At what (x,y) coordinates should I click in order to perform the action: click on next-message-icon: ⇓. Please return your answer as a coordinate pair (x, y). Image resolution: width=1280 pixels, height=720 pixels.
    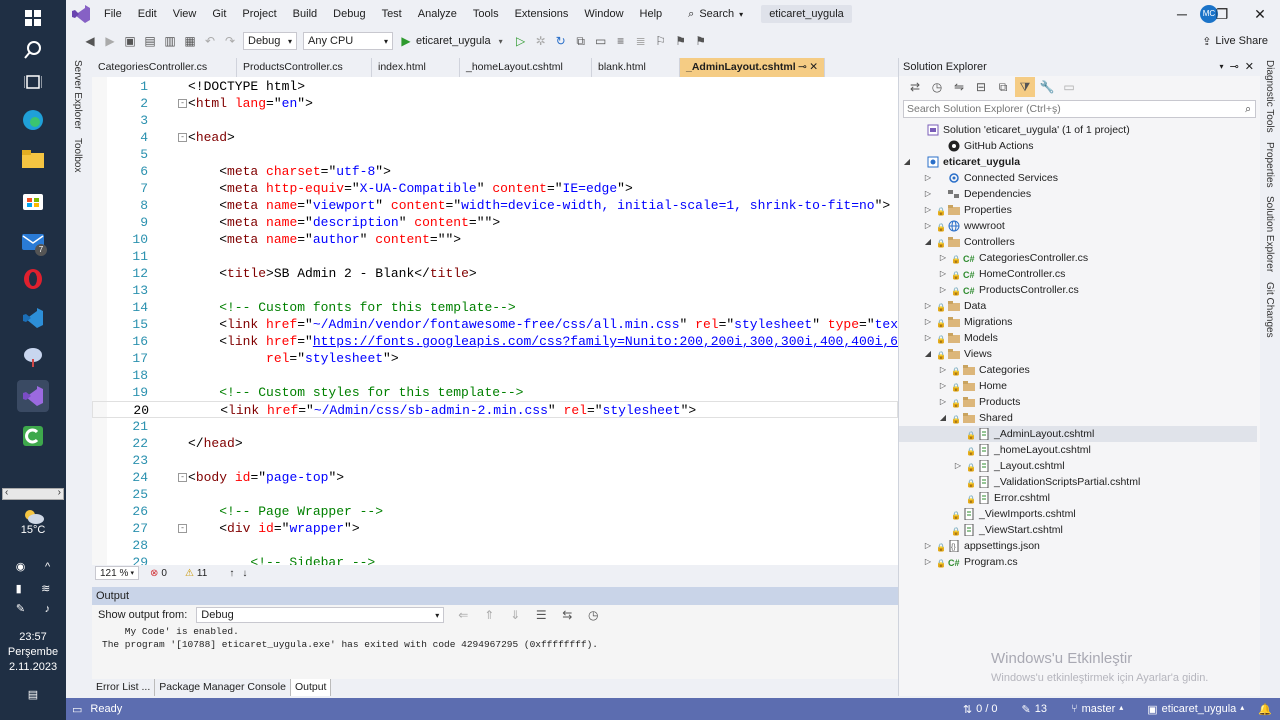
    Looking at the image, I should click on (515, 615).